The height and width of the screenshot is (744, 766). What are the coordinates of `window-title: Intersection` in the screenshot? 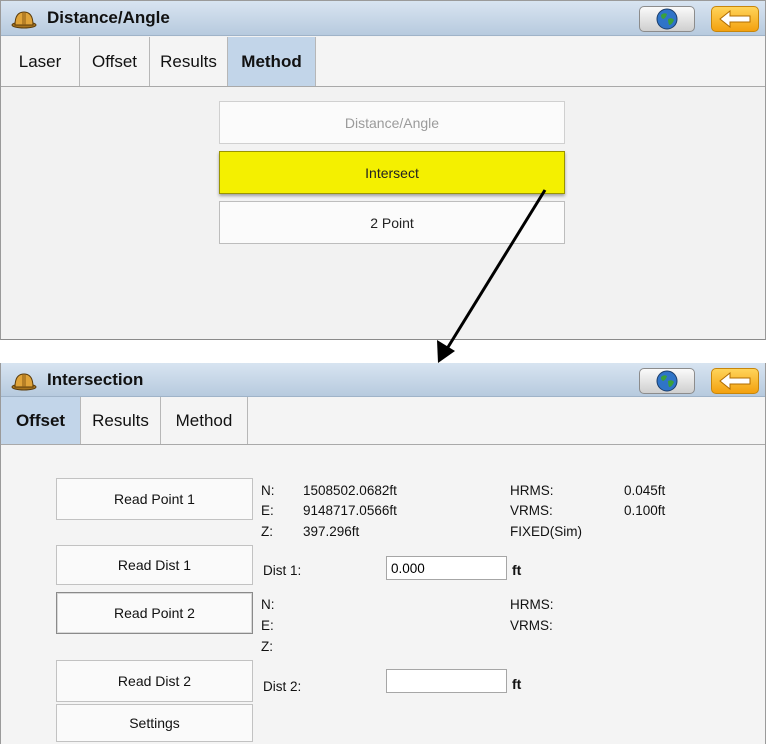 It's located at (95, 379).